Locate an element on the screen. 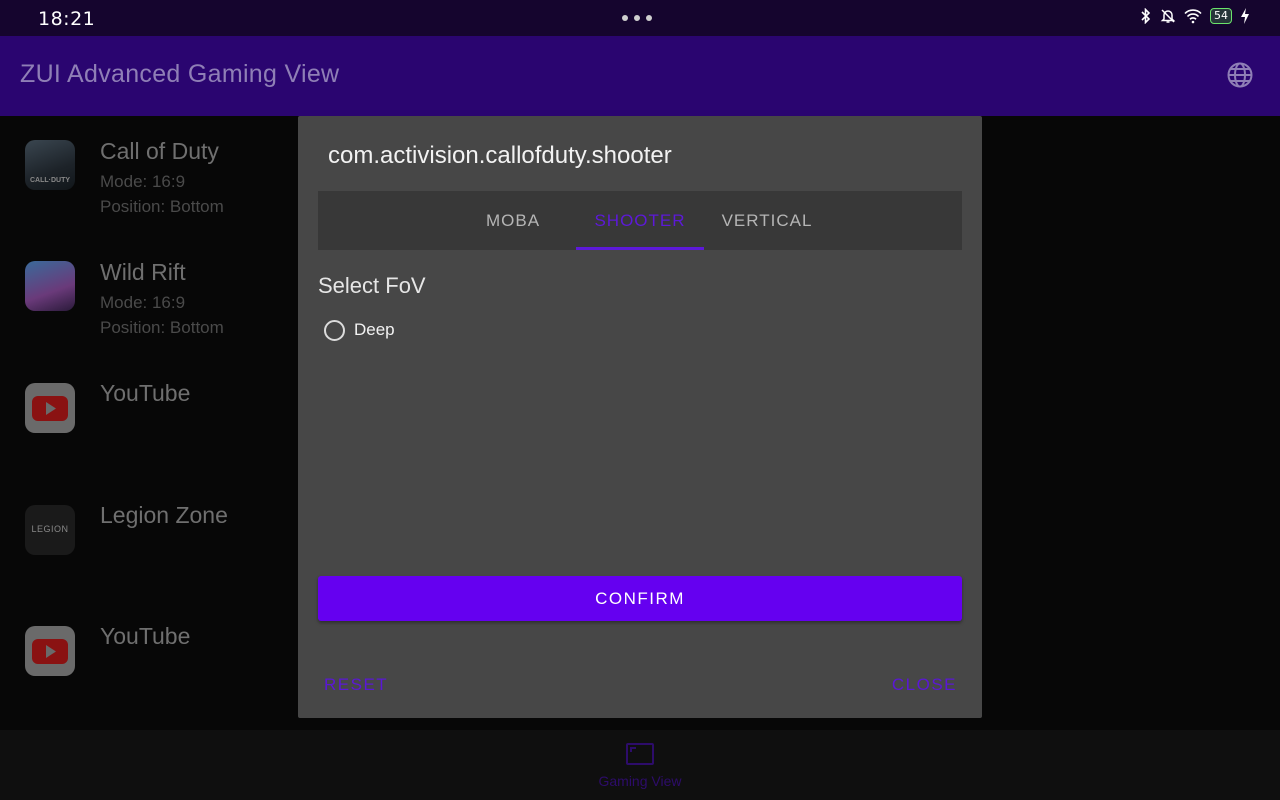 The height and width of the screenshot is (800, 1280). bluetooth-icon is located at coordinates (1146, 16).